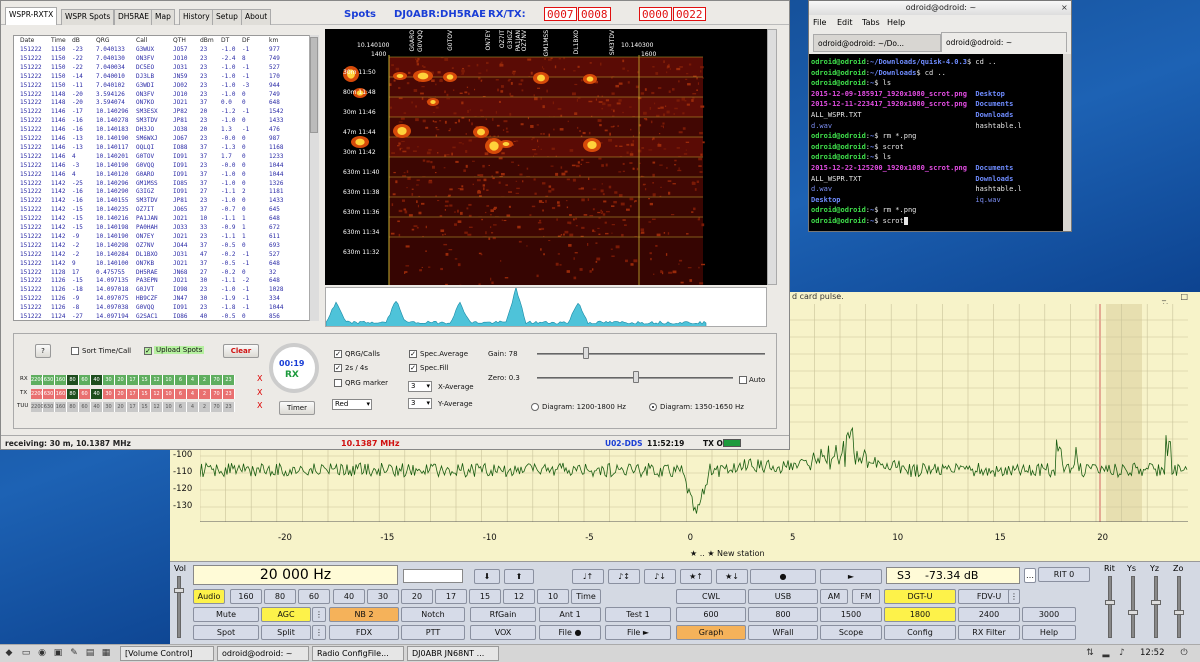 This screenshot has height=662, width=1200. Describe the element at coordinates (314, 85) in the screenshot. I see `spot-table-scroll-thumb` at that location.